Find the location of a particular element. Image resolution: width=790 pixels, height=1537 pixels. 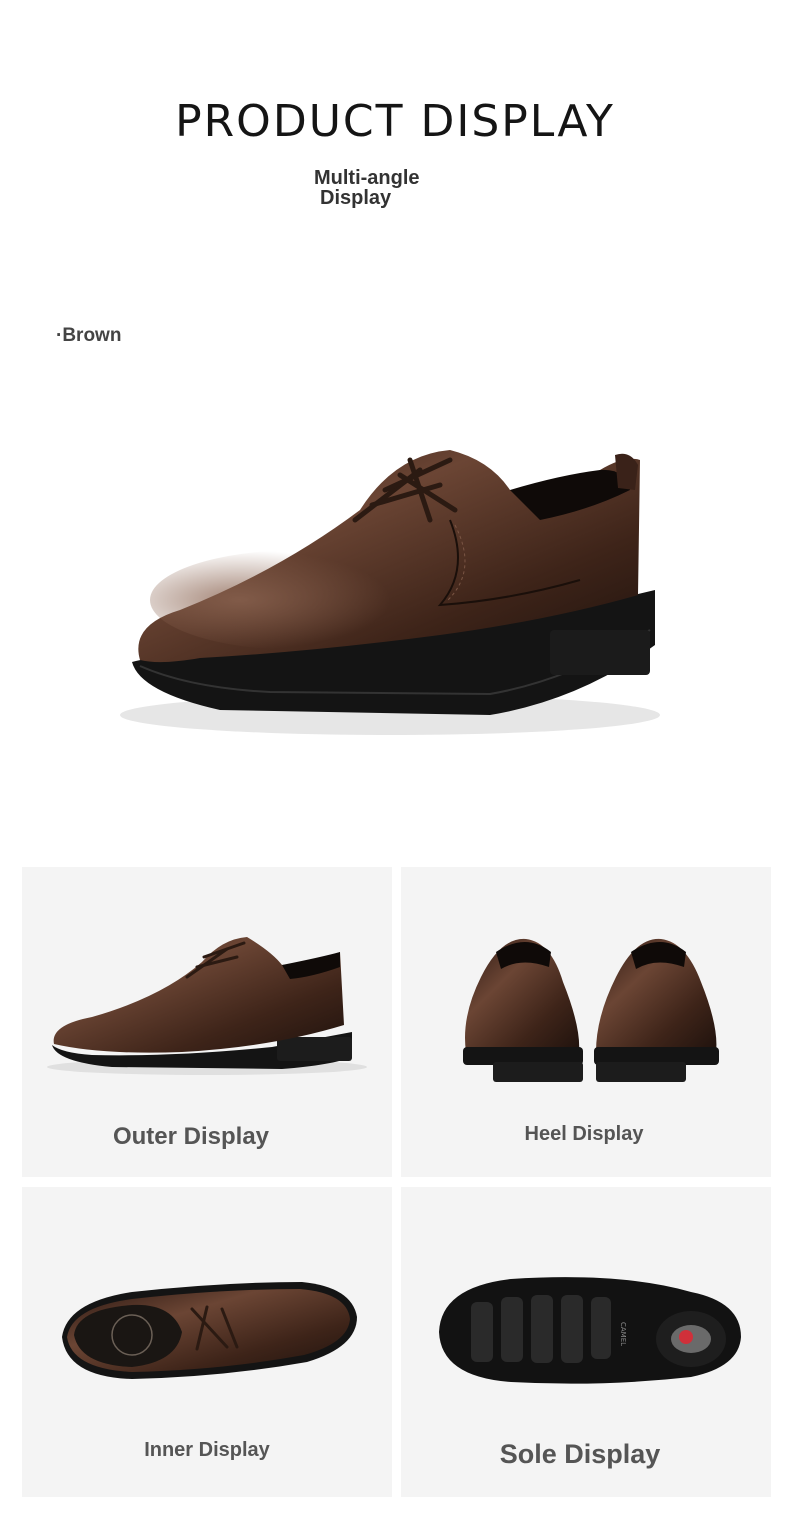

inner-display-card: Inner Display is located at coordinates (207, 1342).